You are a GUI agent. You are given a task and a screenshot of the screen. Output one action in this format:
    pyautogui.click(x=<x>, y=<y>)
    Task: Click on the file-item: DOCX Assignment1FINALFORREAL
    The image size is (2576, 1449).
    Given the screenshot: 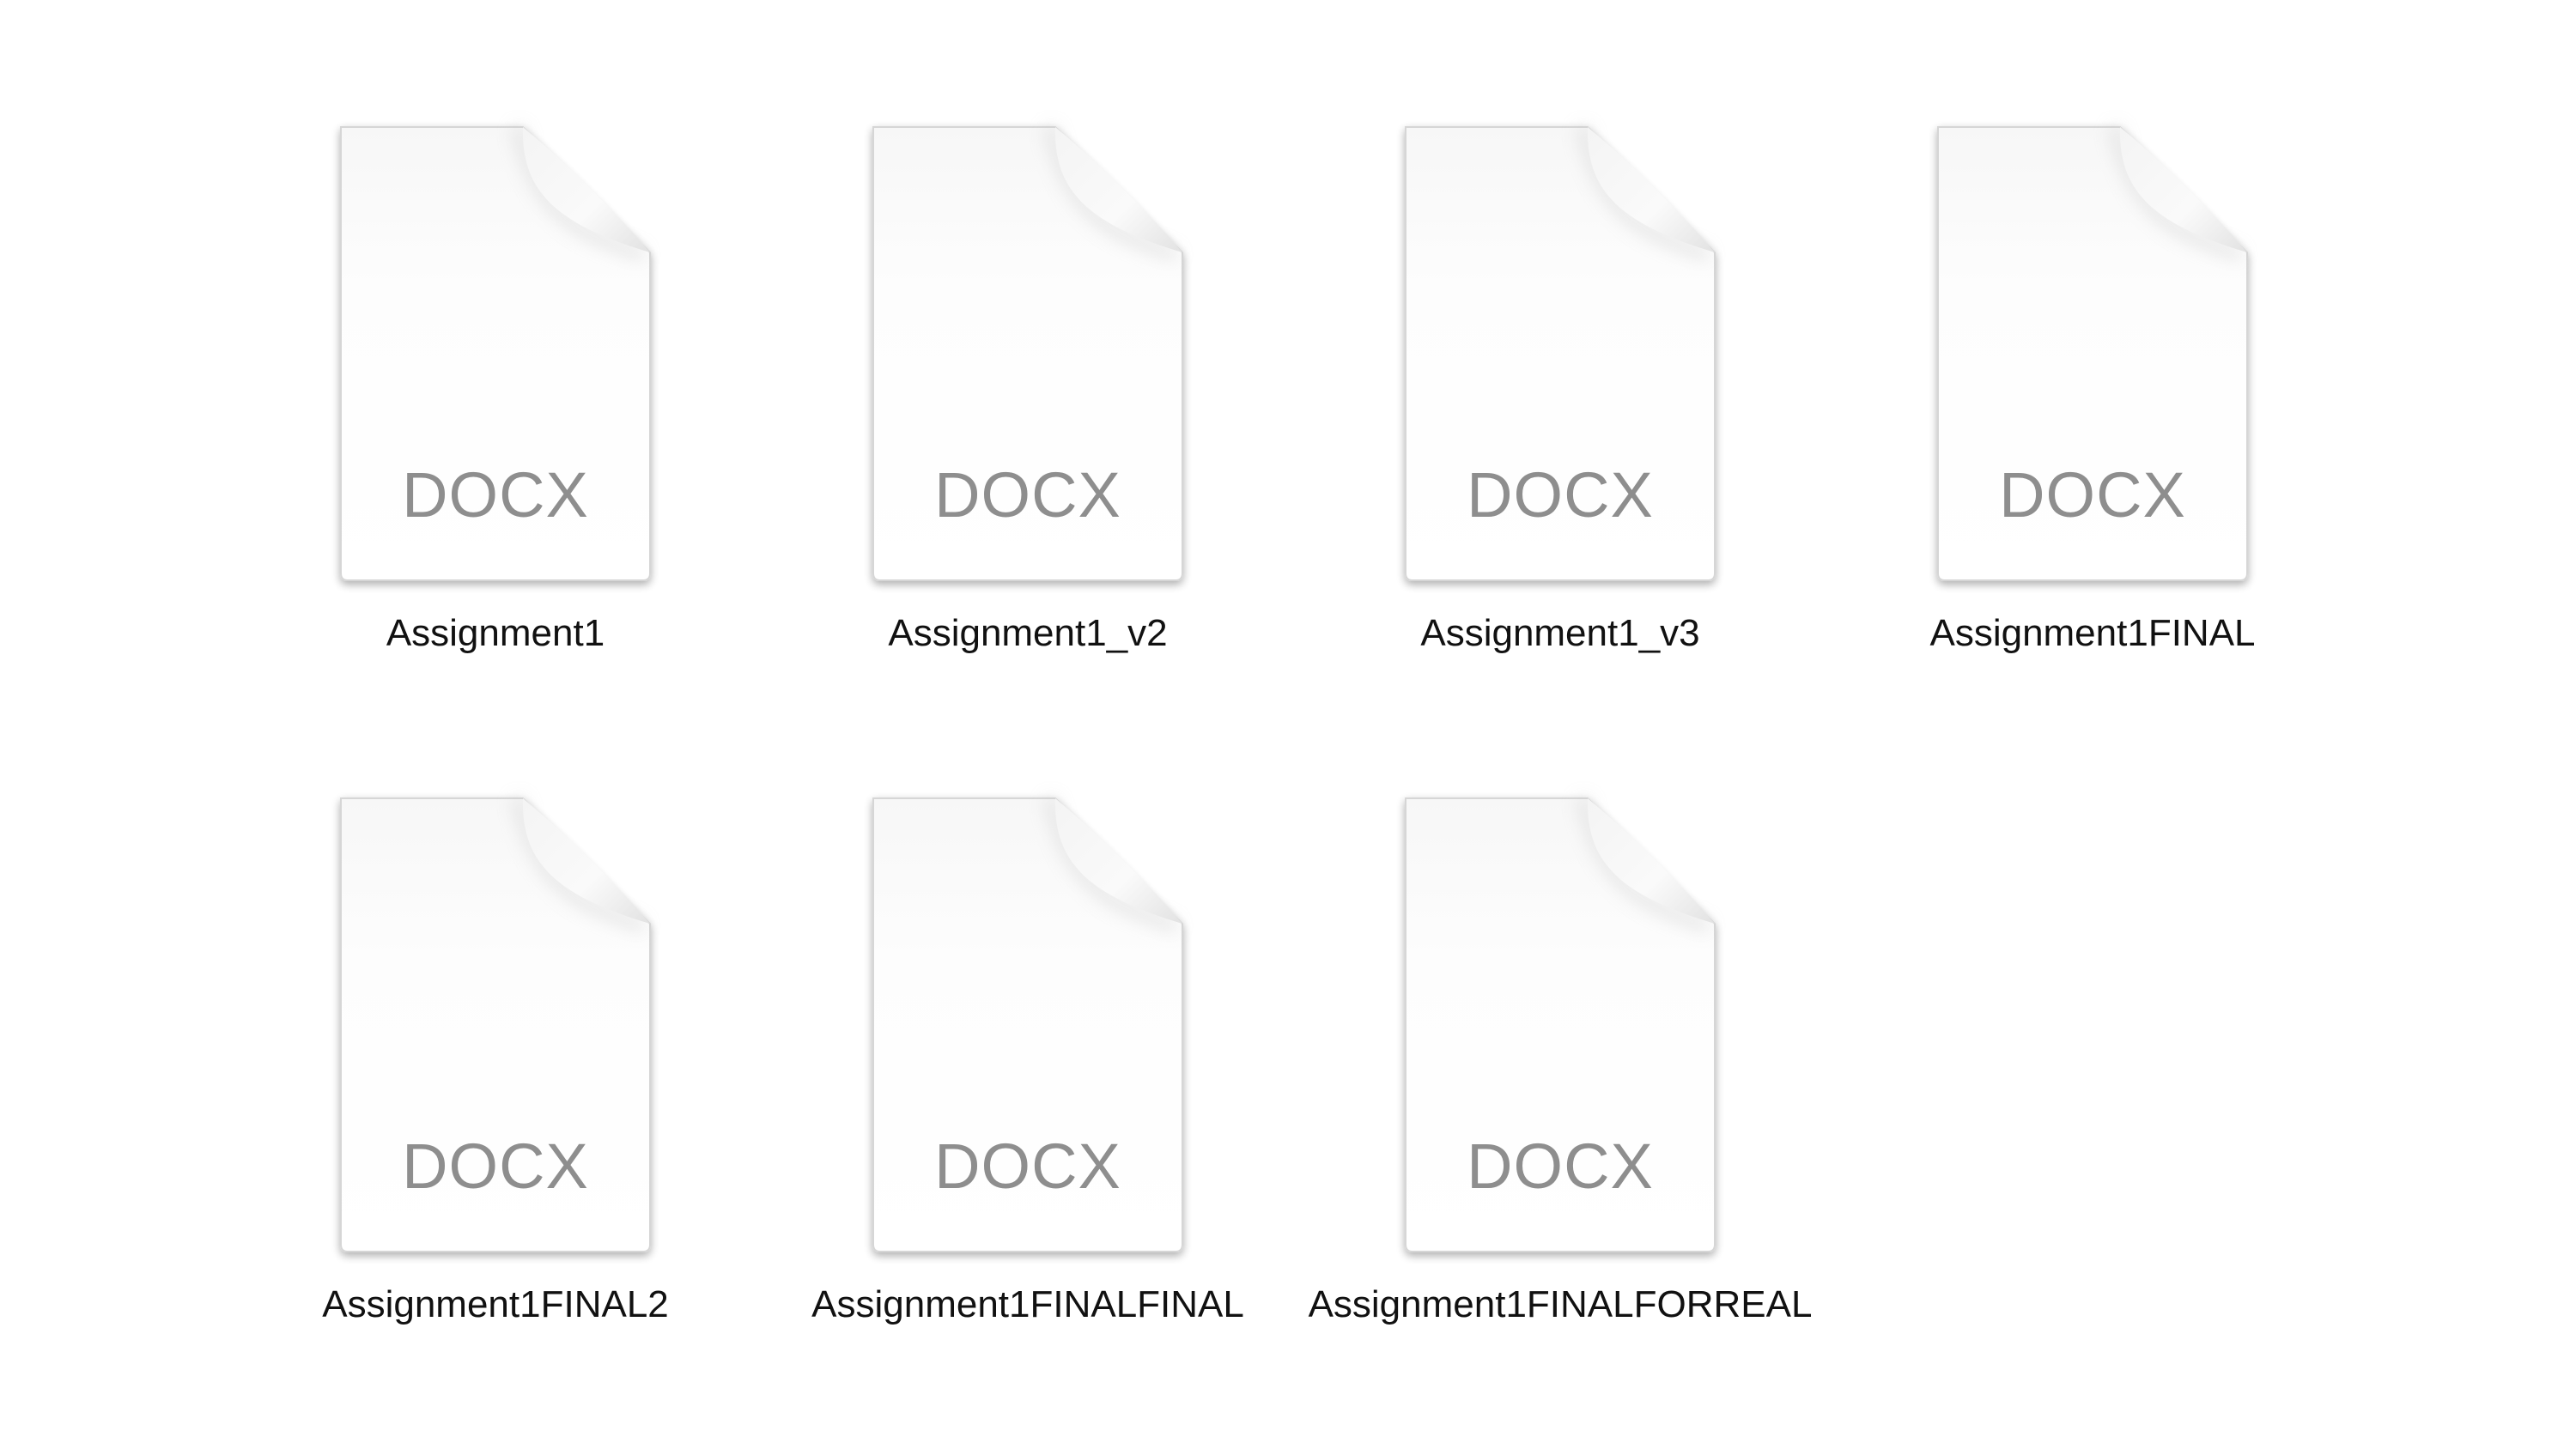 What is the action you would take?
    pyautogui.click(x=1560, y=1098)
    